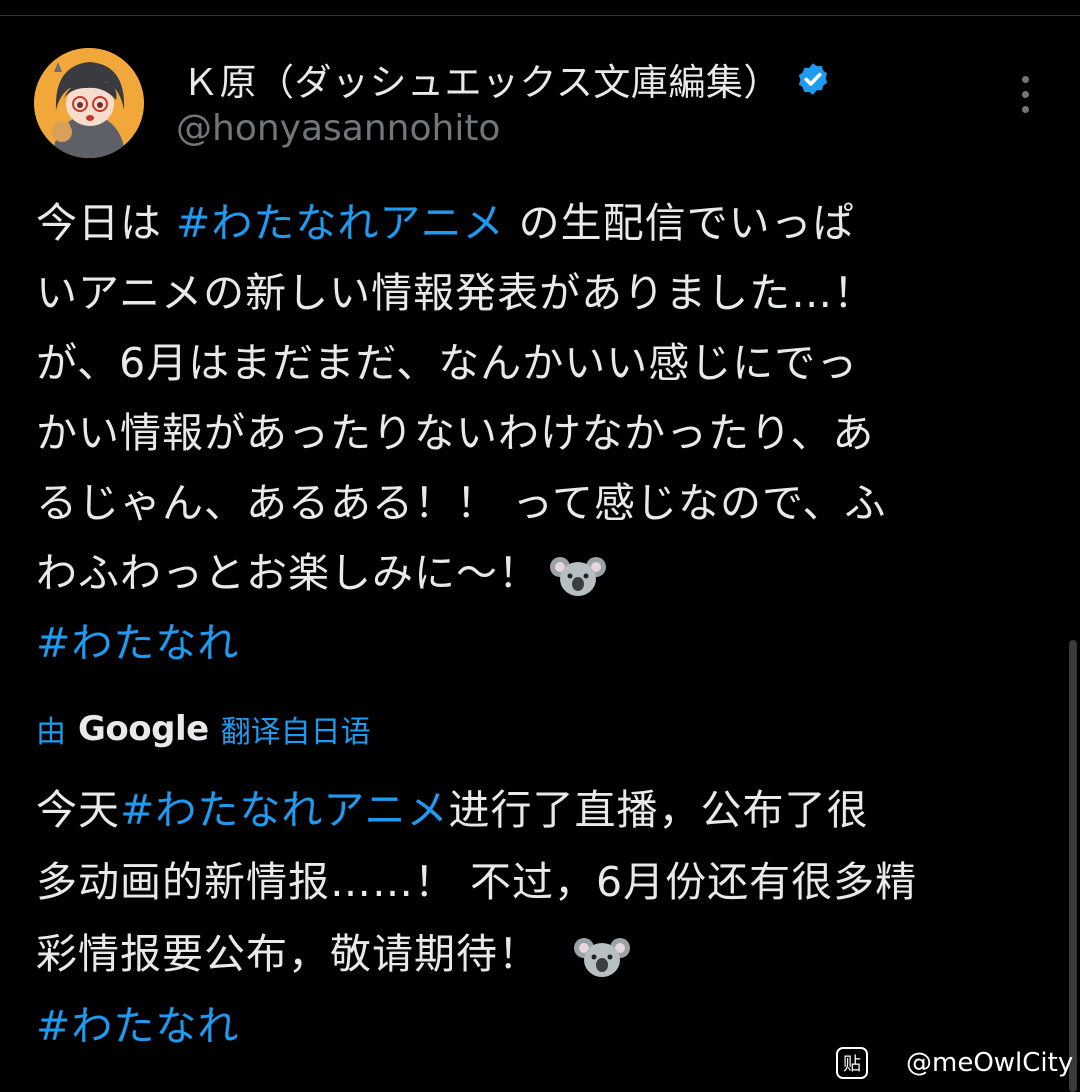 This screenshot has width=1080, height=1092. I want to click on more-options-icon, so click(1025, 96).